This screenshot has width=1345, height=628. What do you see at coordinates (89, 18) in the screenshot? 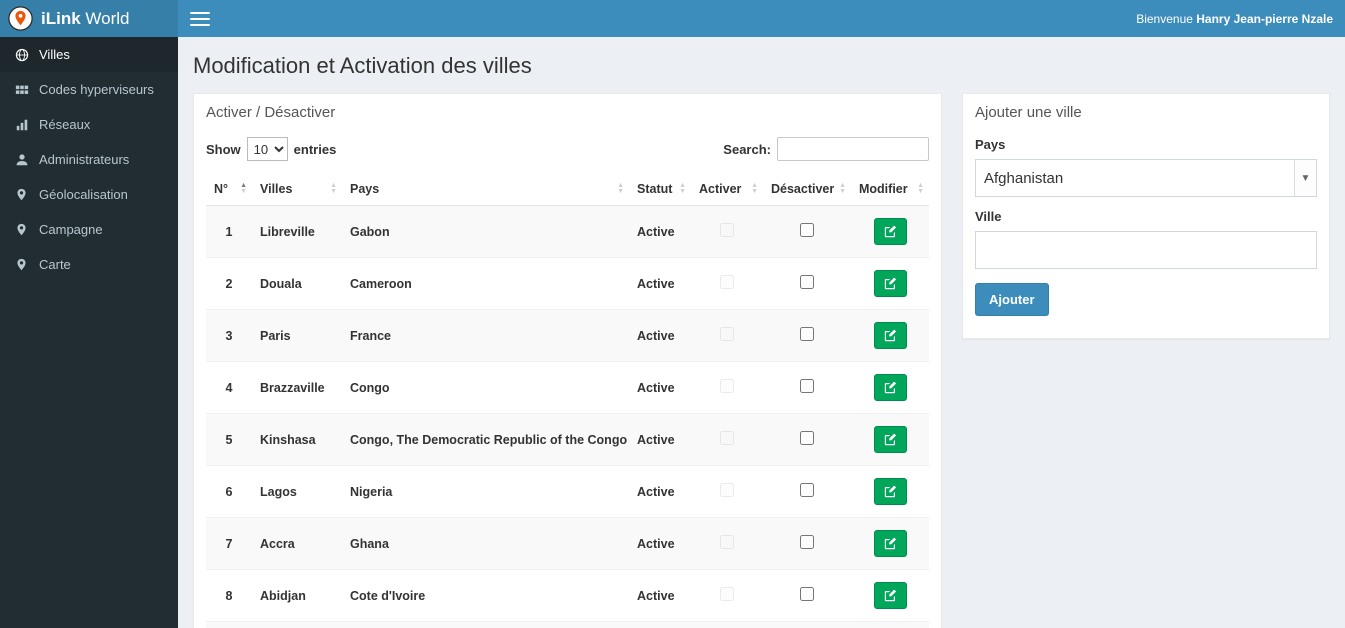
I see `app-logo: iLink World` at bounding box center [89, 18].